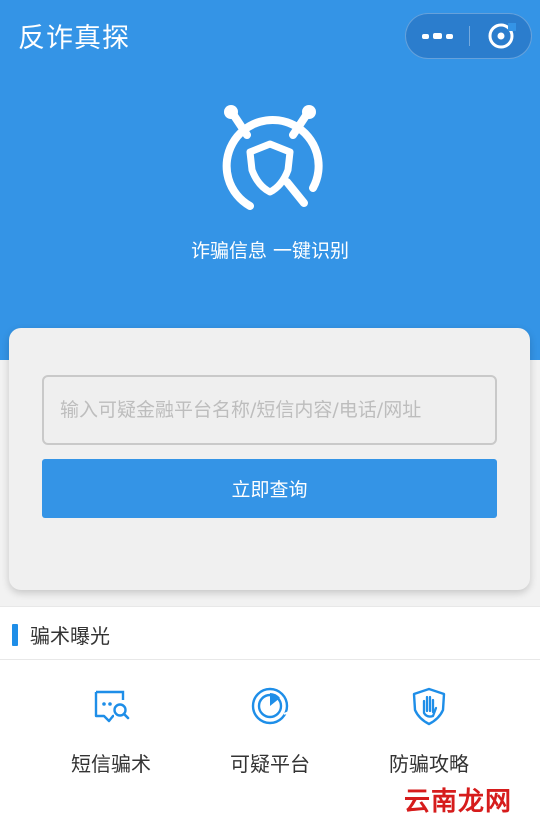 Image resolution: width=540 pixels, height=824 pixels. I want to click on close-button, so click(501, 36).